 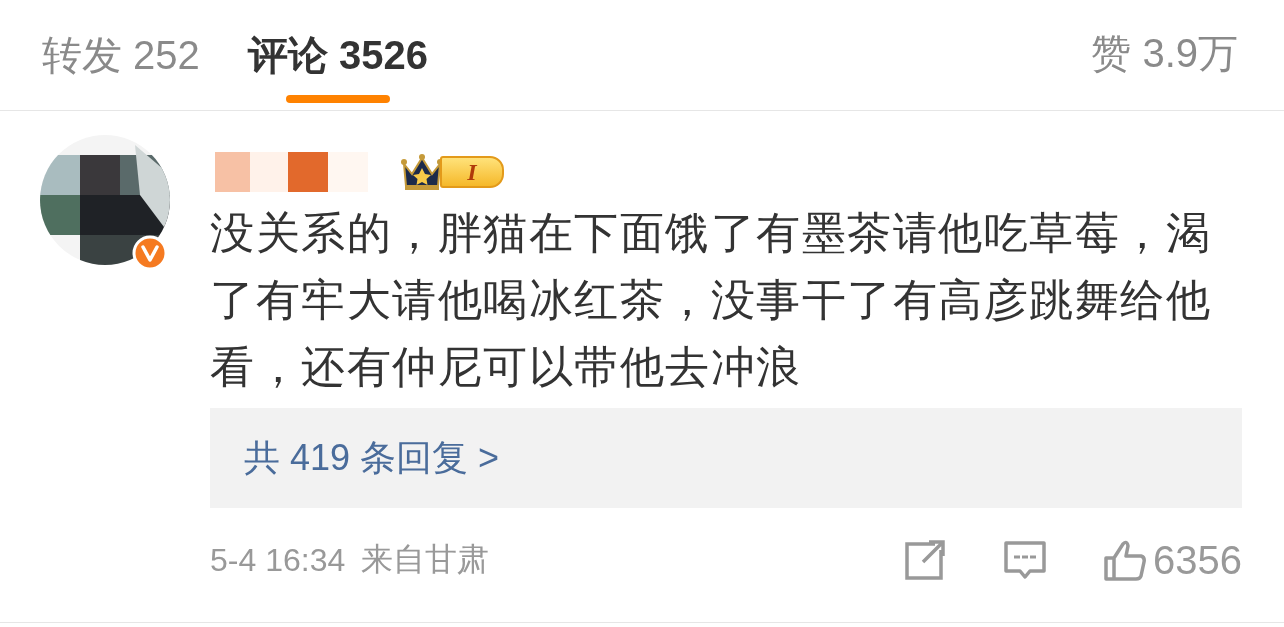 I want to click on replies-link: 共 419 条回复 >, so click(x=726, y=458).